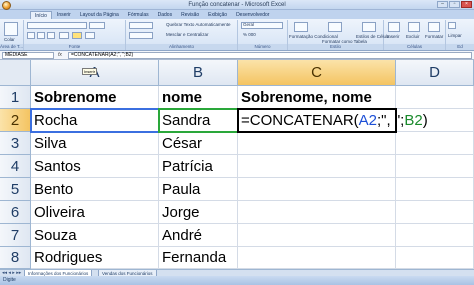  Describe the element at coordinates (435, 97) in the screenshot. I see `cell-d1` at that location.